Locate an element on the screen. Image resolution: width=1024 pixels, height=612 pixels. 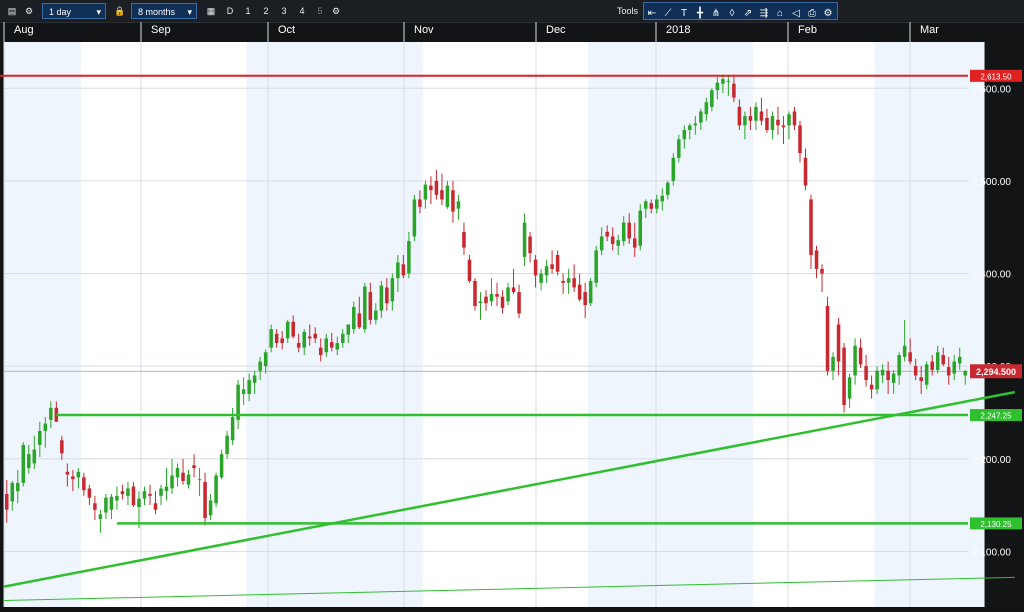
settings-icon: ⚙ is located at coordinates (29, 11).